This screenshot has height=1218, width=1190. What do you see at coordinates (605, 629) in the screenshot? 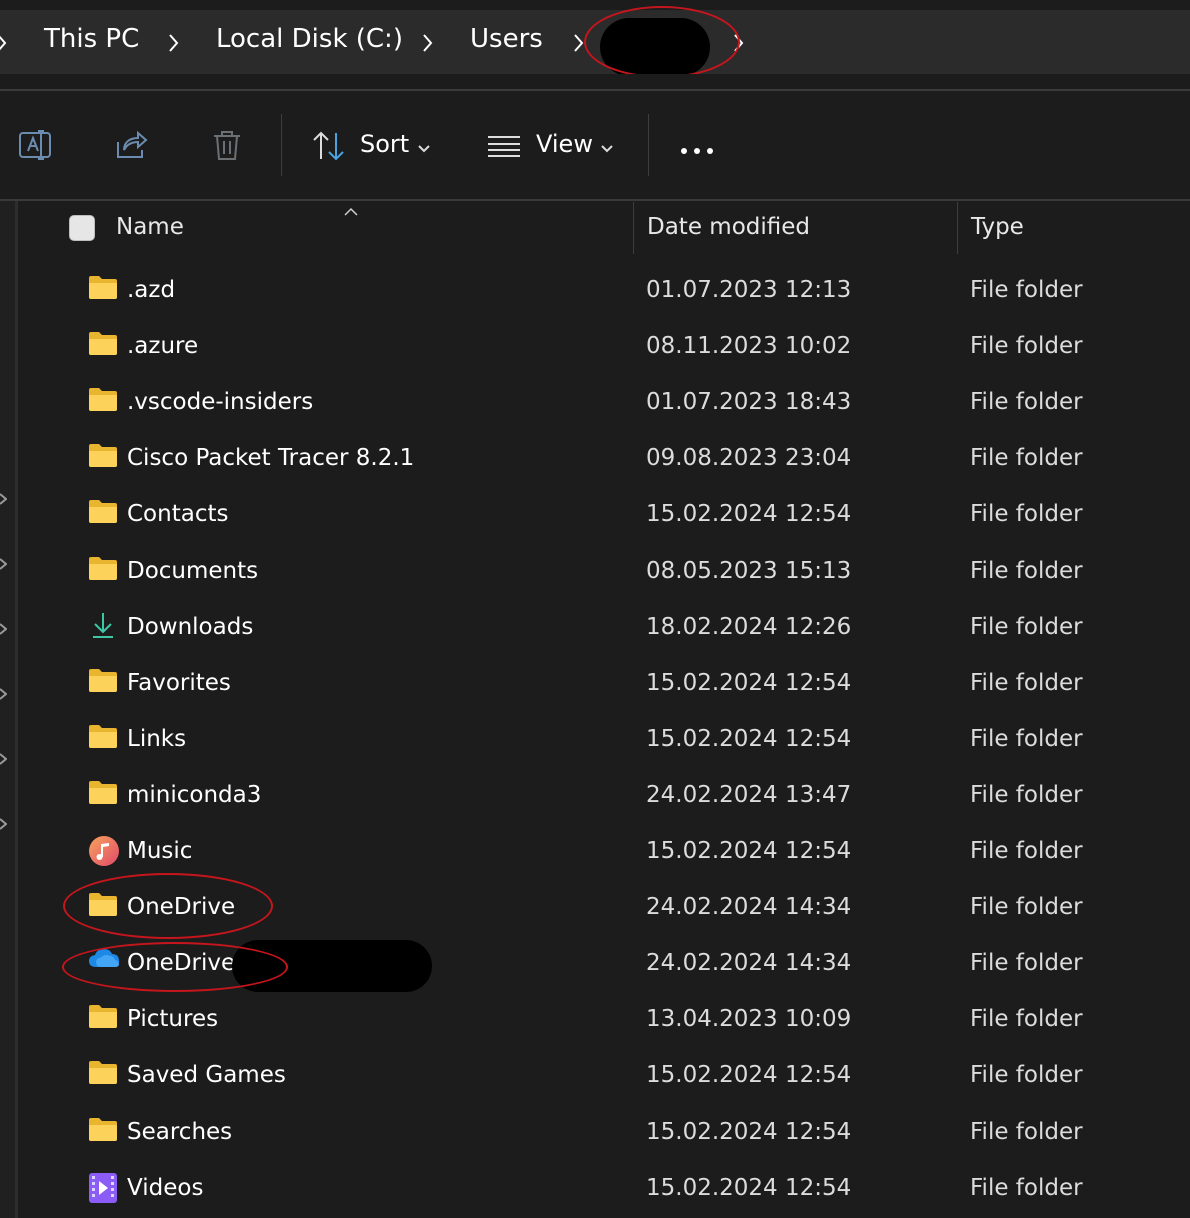
I see `file-row: Downloads 18.02.2024 12:26 File folder` at bounding box center [605, 629].